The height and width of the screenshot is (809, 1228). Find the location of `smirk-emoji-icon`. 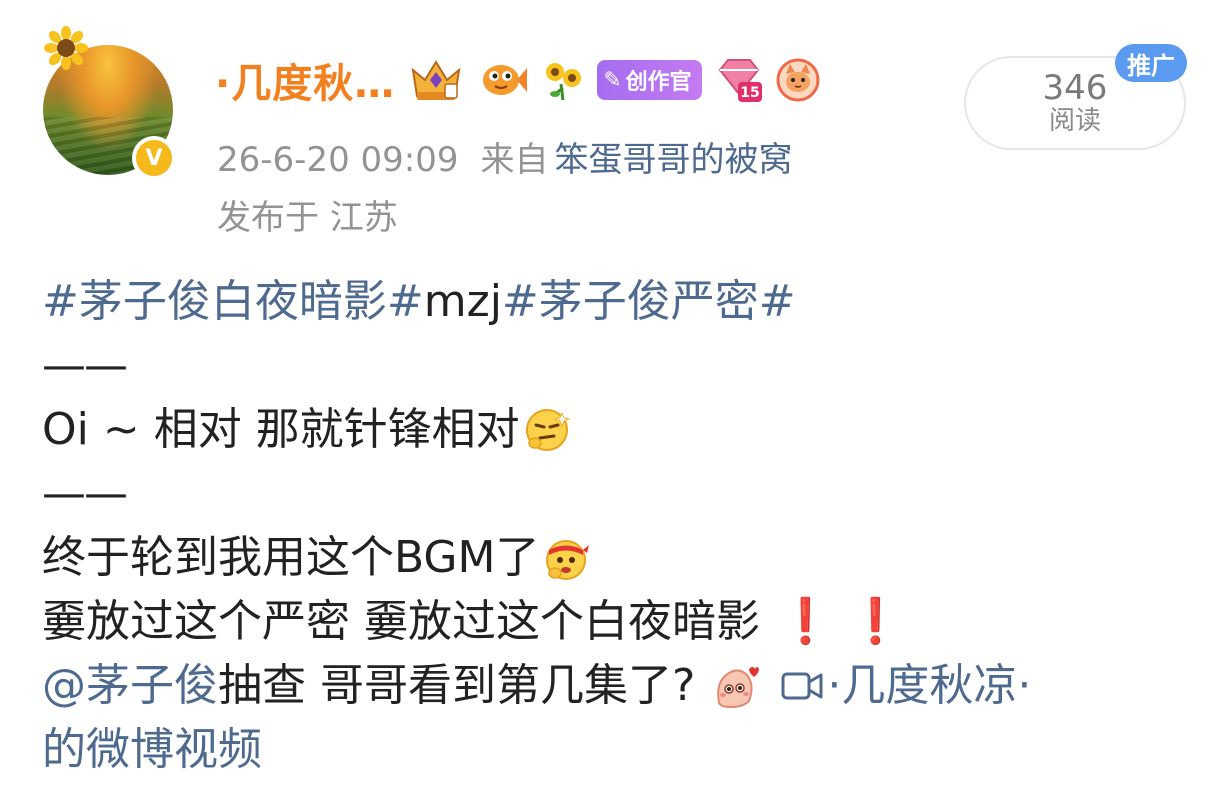

smirk-emoji-icon is located at coordinates (548, 430).